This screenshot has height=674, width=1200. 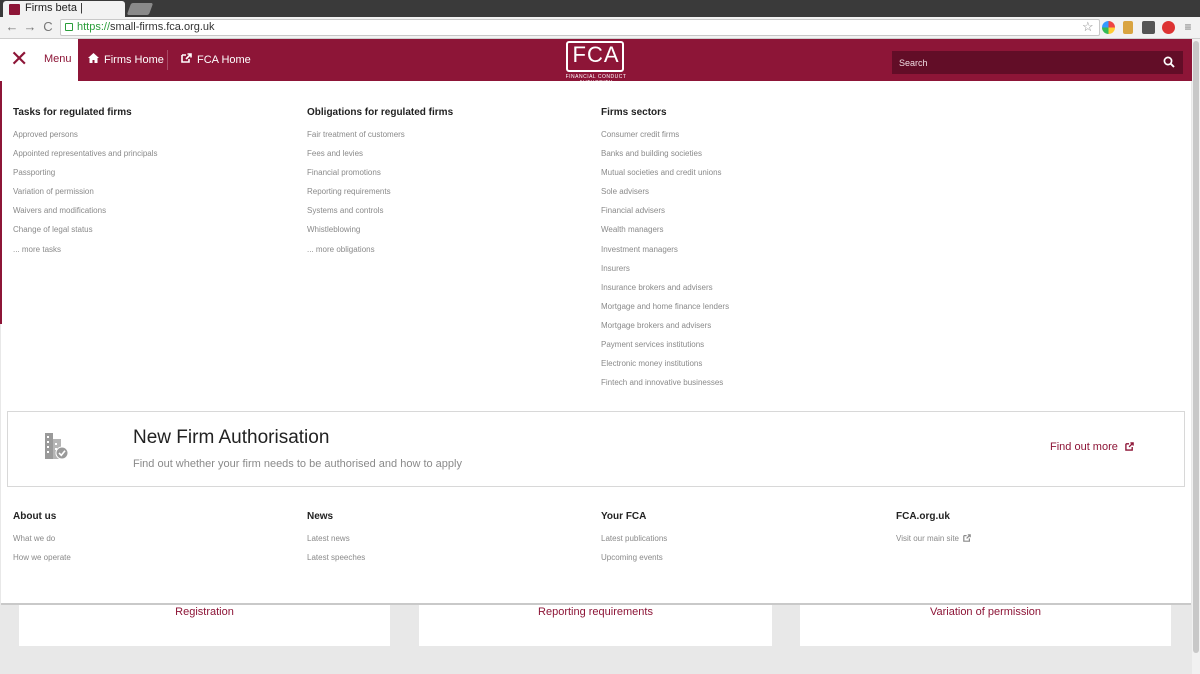 What do you see at coordinates (580, 27) in the screenshot?
I see `address-bar: https://small-firms.fca.org.uk` at bounding box center [580, 27].